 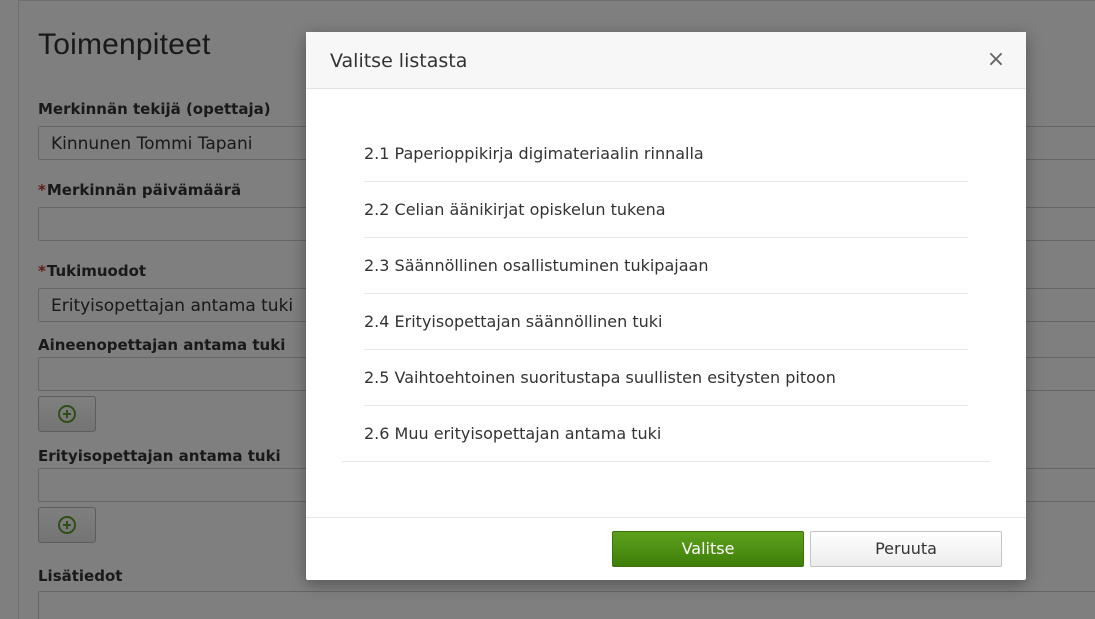 I want to click on modal-footer: Valitse Peruuta, so click(x=666, y=548).